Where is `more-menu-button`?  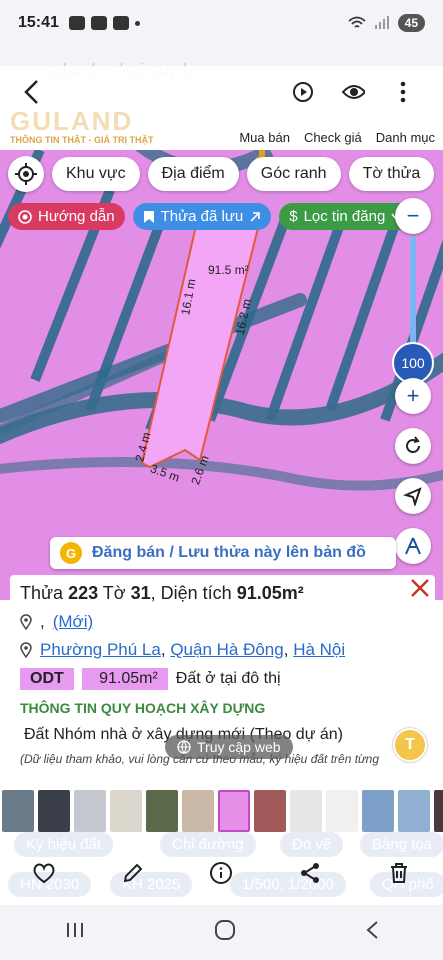 more-menu-button is located at coordinates (403, 92).